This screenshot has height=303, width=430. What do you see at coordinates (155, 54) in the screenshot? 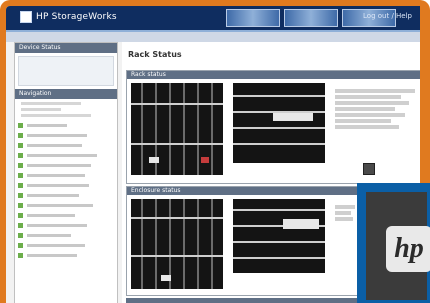
I see `page-title: Rack Status` at bounding box center [155, 54].